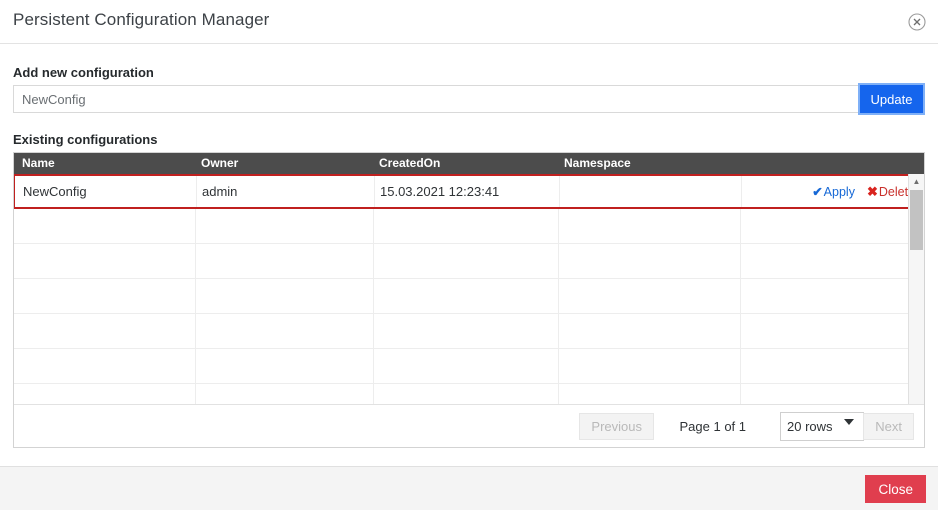 This screenshot has height=510, width=938. What do you see at coordinates (863, 192) in the screenshot?
I see `row-actions: ✔Apply ✖Delete` at bounding box center [863, 192].